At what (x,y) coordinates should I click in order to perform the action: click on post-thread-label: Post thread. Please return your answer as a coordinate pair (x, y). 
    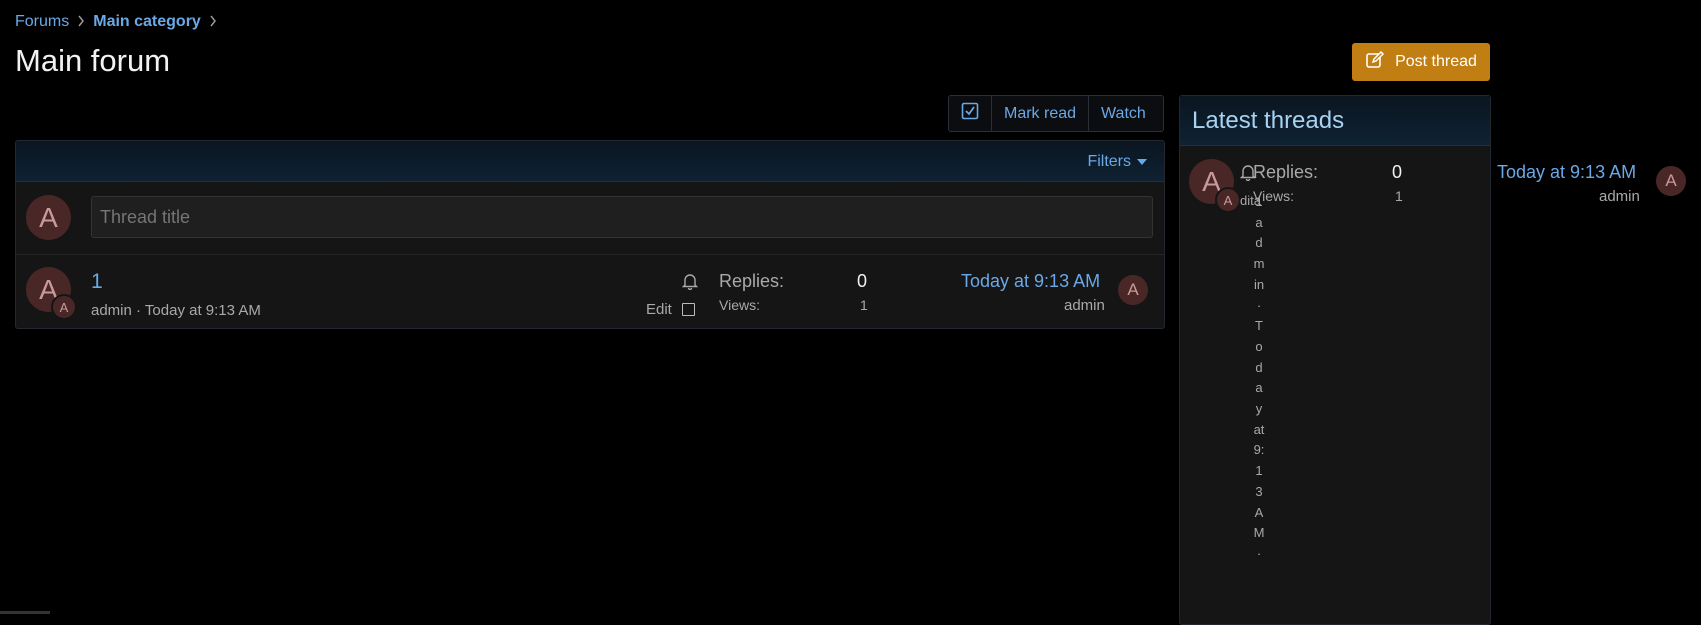
    Looking at the image, I should click on (1436, 61).